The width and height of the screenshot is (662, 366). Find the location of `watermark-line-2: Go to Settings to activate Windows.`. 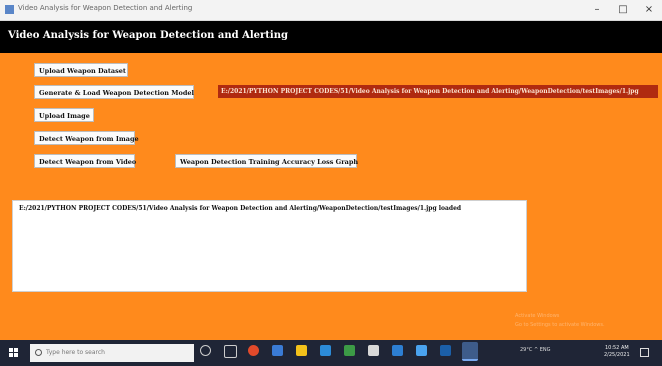

watermark-line-2: Go to Settings to activate Windows. is located at coordinates (560, 325).